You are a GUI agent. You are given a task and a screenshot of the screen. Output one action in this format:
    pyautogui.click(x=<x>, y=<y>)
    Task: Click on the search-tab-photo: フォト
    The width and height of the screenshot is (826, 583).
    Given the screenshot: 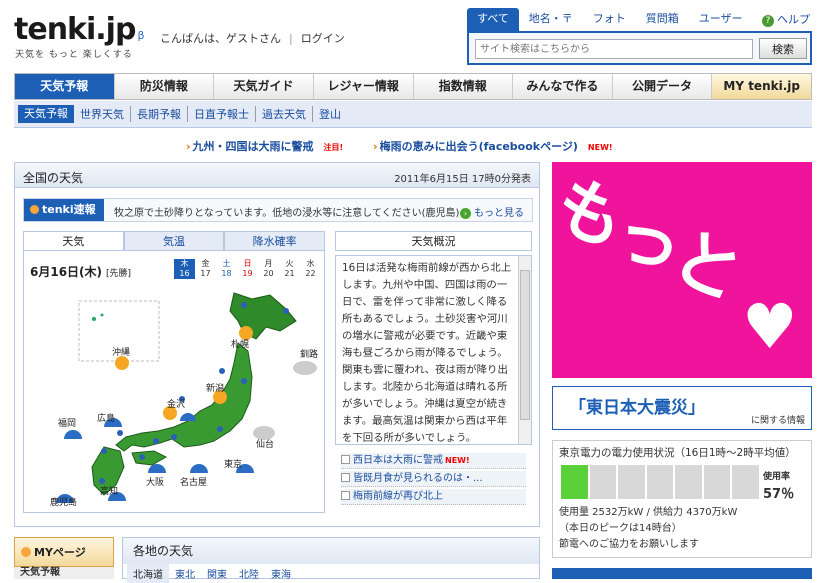 What is the action you would take?
    pyautogui.click(x=609, y=20)
    